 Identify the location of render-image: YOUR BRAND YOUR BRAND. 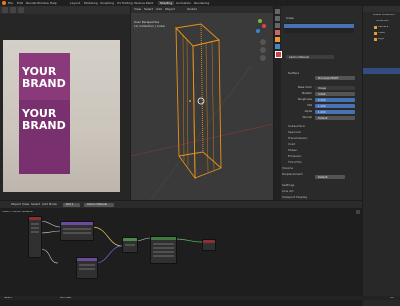
(61, 116).